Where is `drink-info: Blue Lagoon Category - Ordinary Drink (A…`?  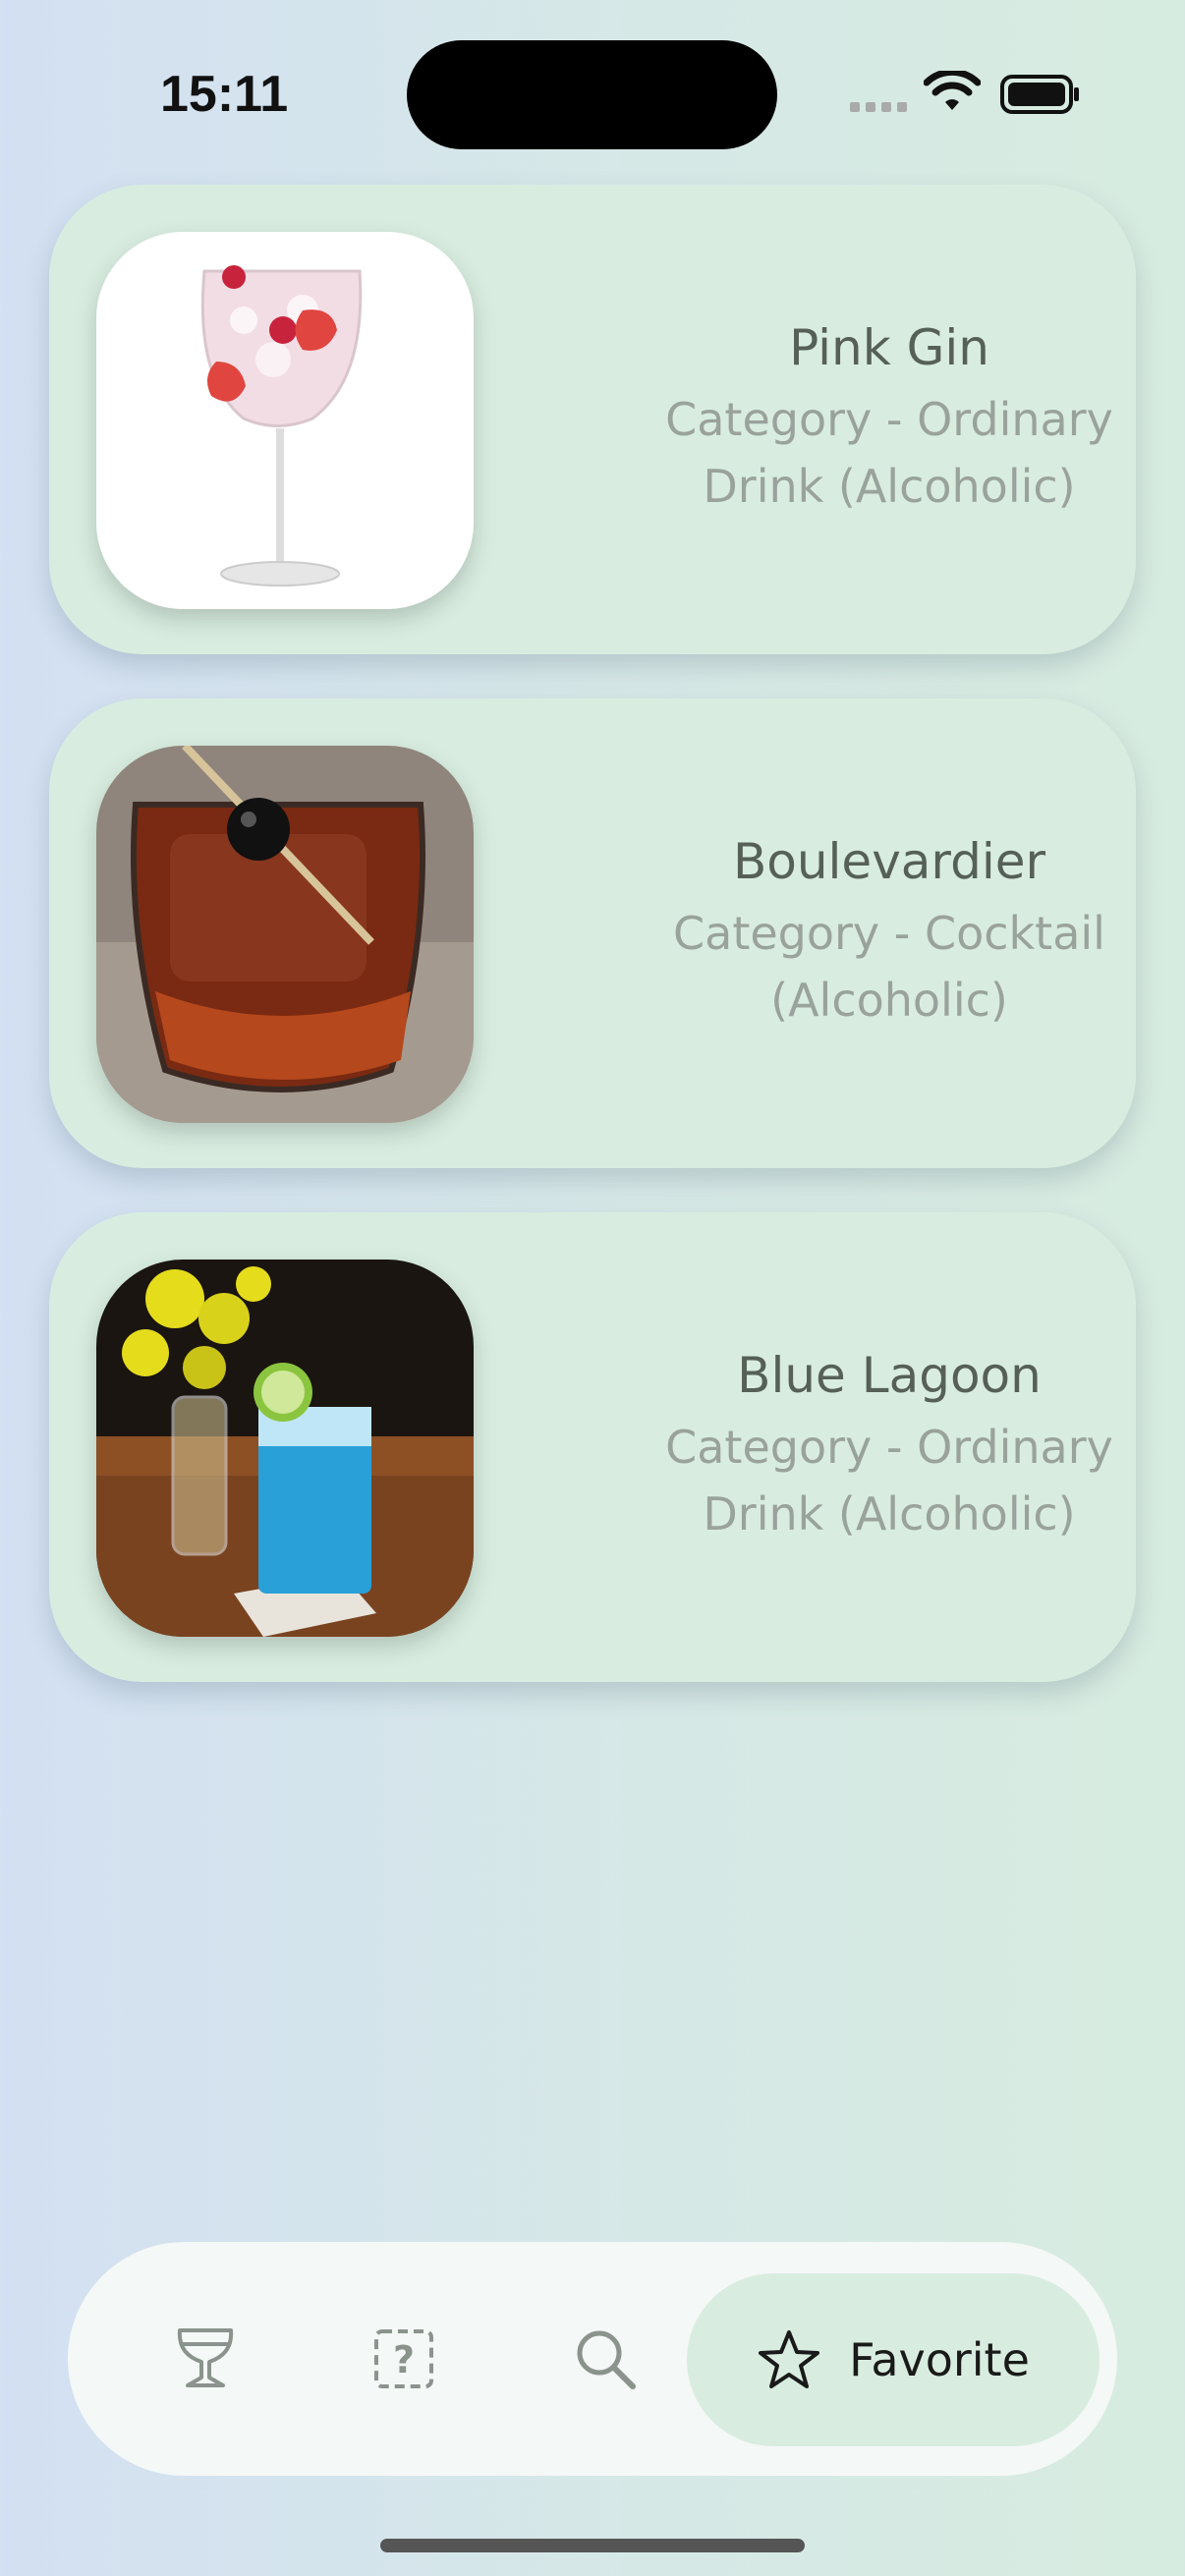
drink-info: Blue Lagoon Category - Ordinary Drink (A… is located at coordinates (883, 1447).